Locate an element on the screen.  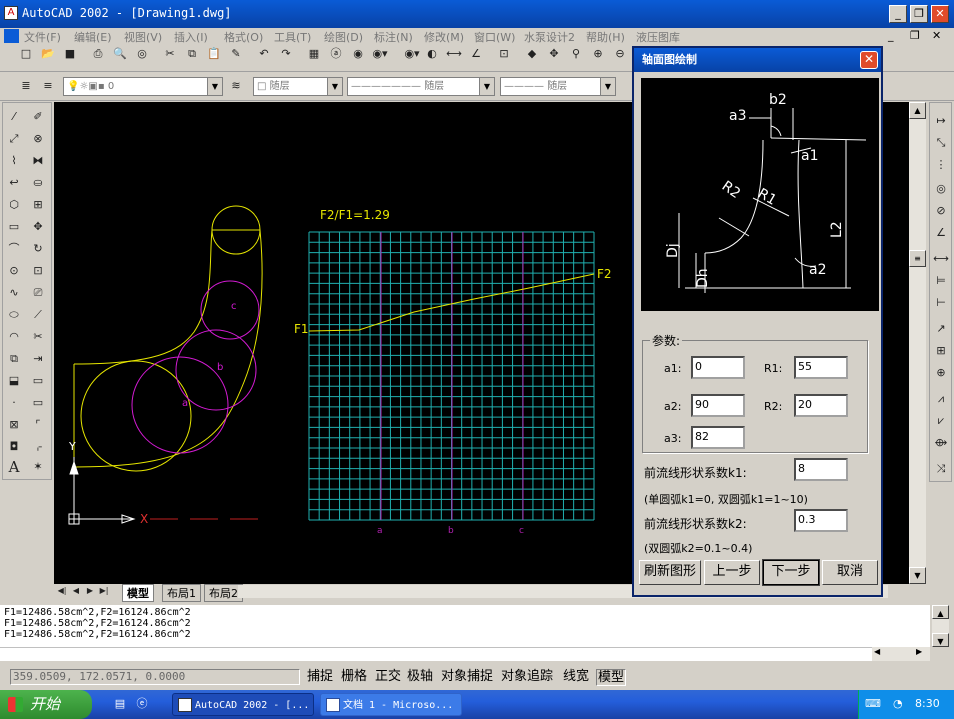
redraw-icon: ⊡ is located at coordinates (504, 54).